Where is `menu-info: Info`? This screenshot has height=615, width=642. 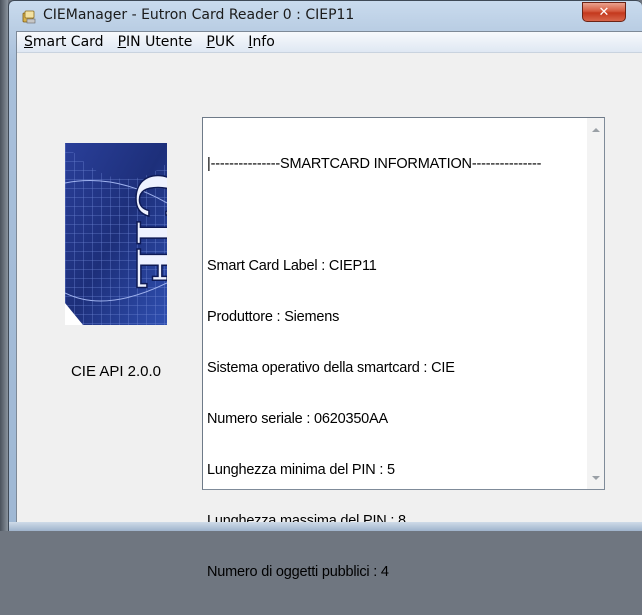 menu-info: Info is located at coordinates (261, 42).